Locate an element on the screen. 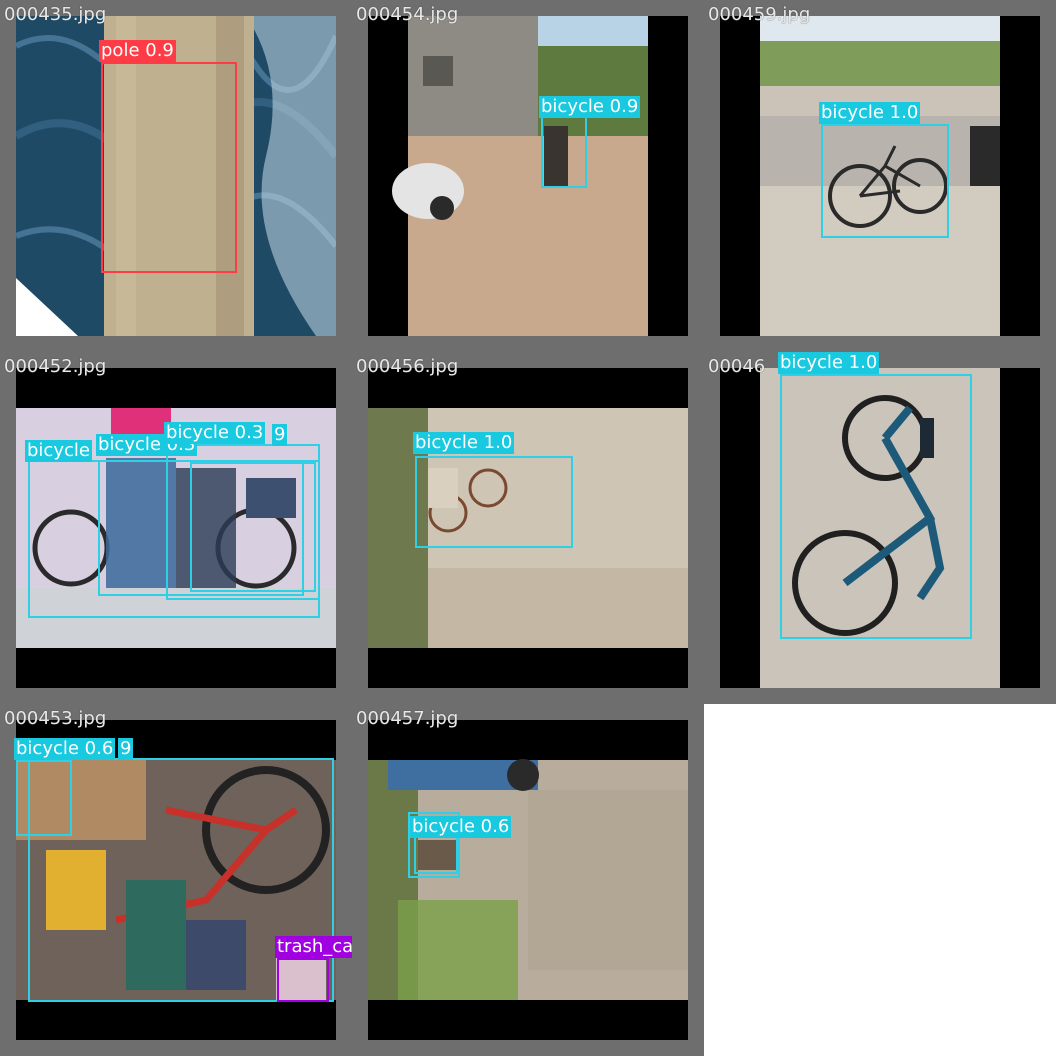 The image size is (1056, 1056). filename-label: 000435.jpg is located at coordinates (55, 14).